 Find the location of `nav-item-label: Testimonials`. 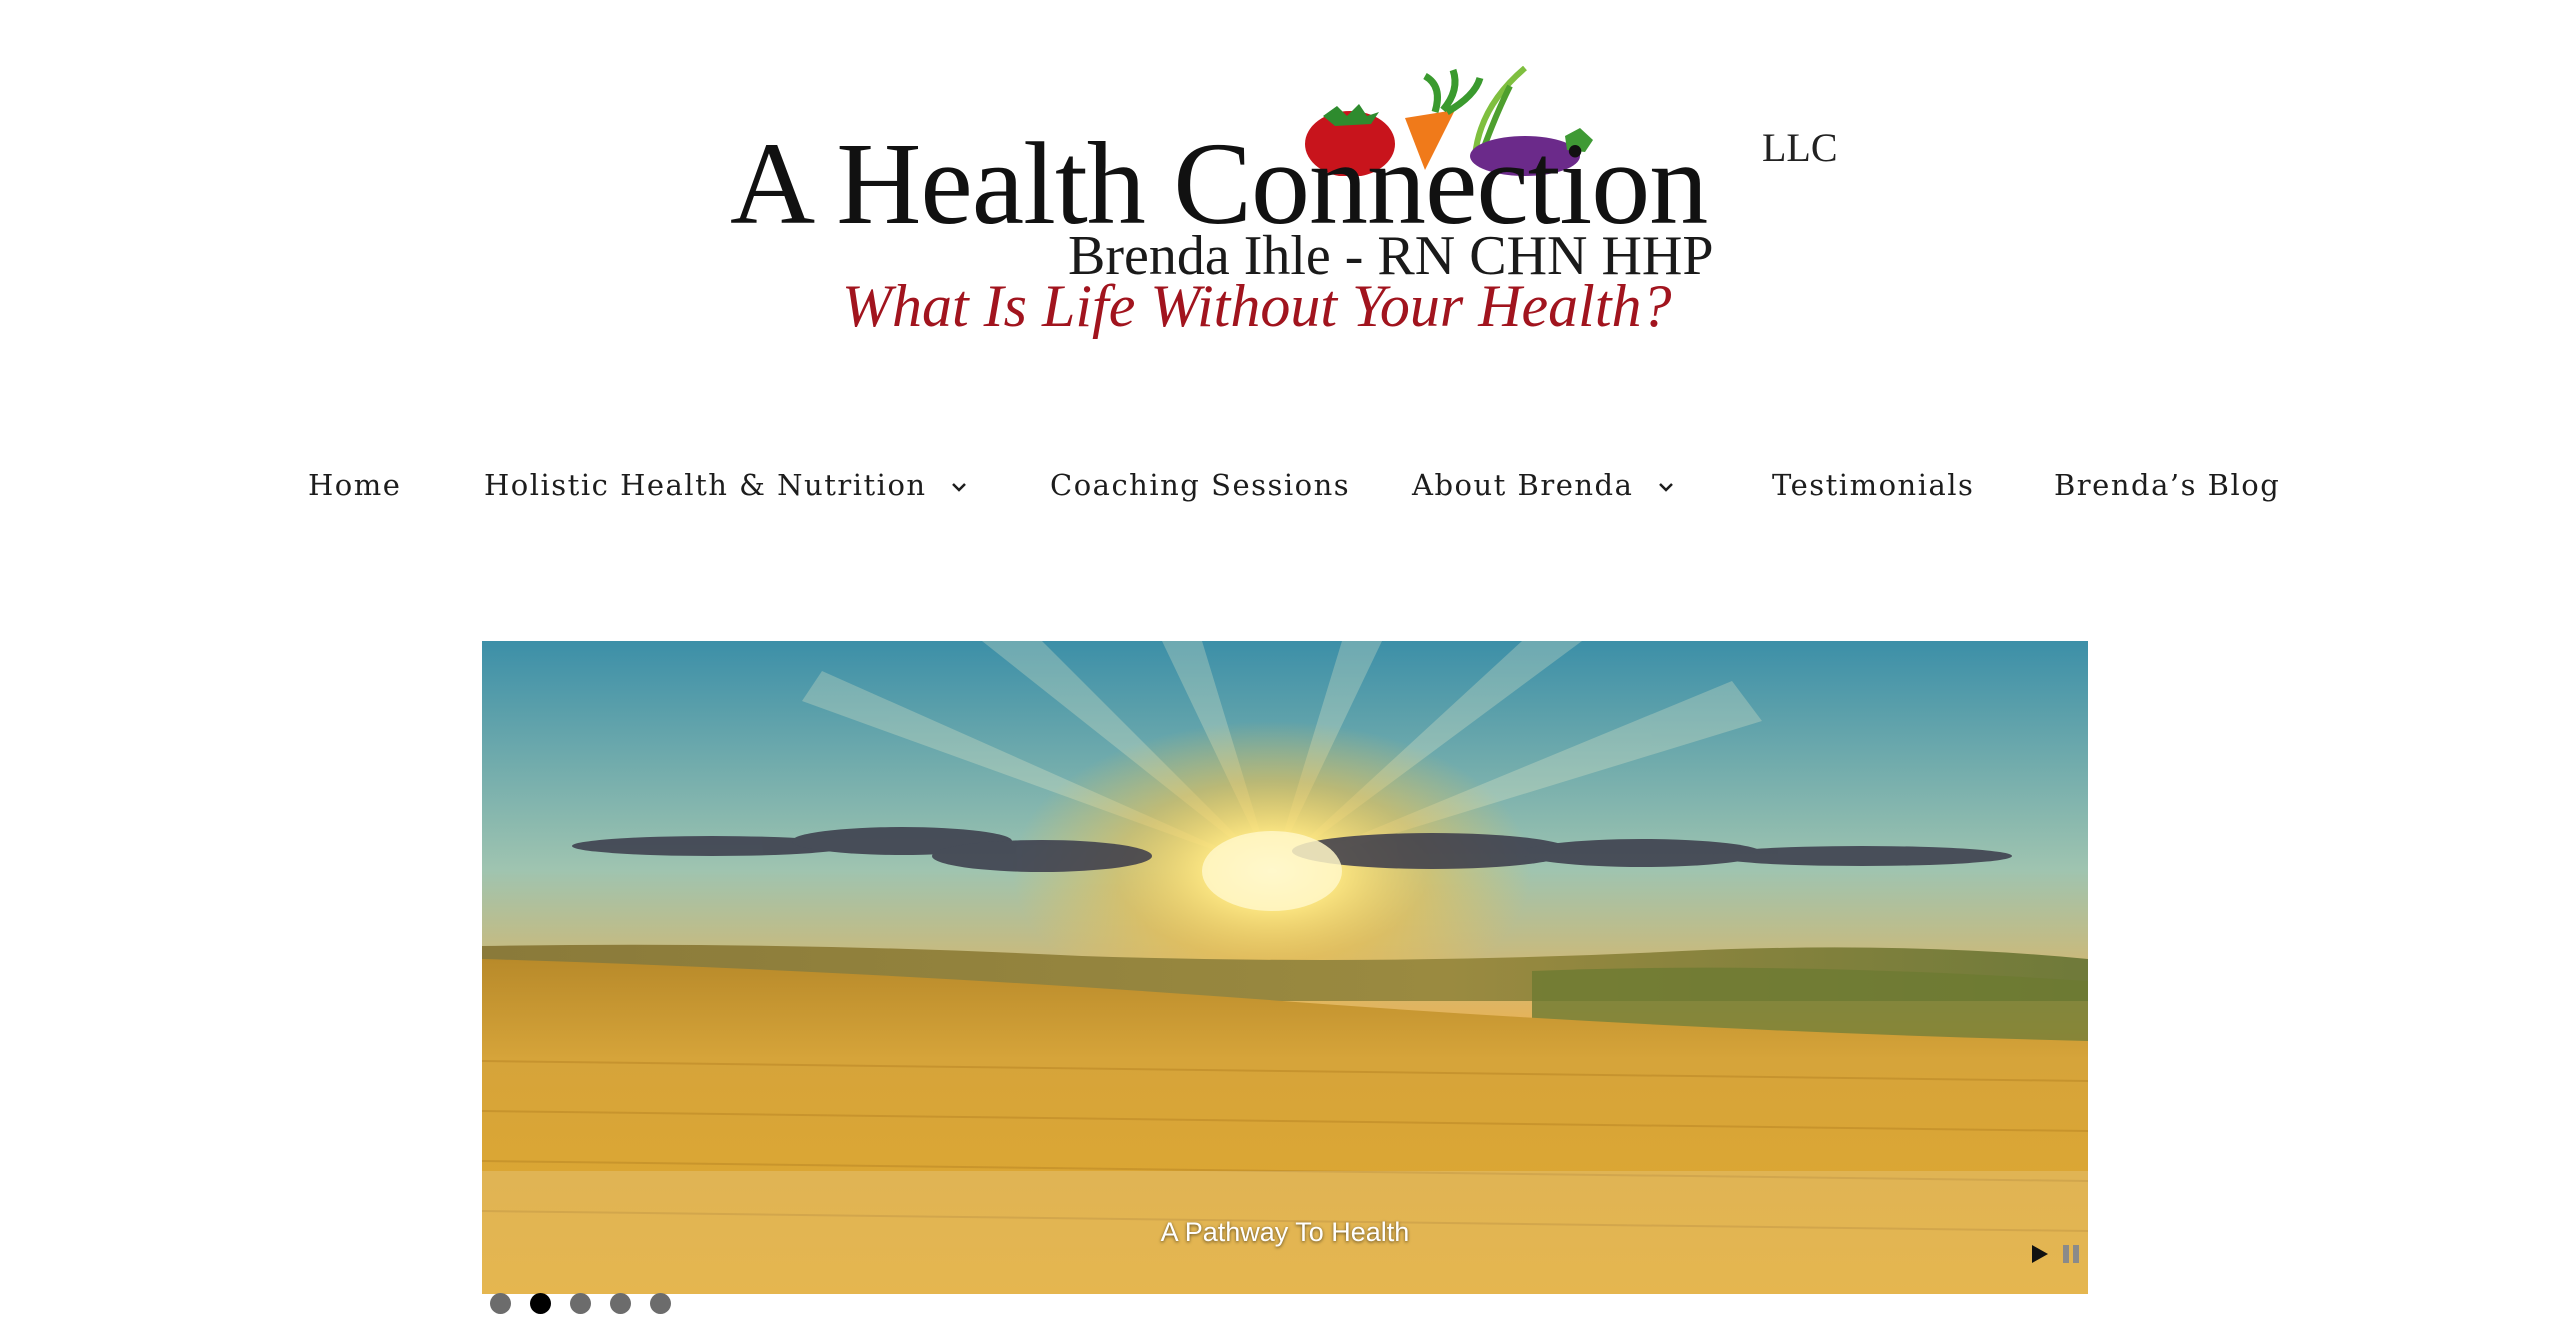

nav-item-label: Testimonials is located at coordinates (1873, 485).